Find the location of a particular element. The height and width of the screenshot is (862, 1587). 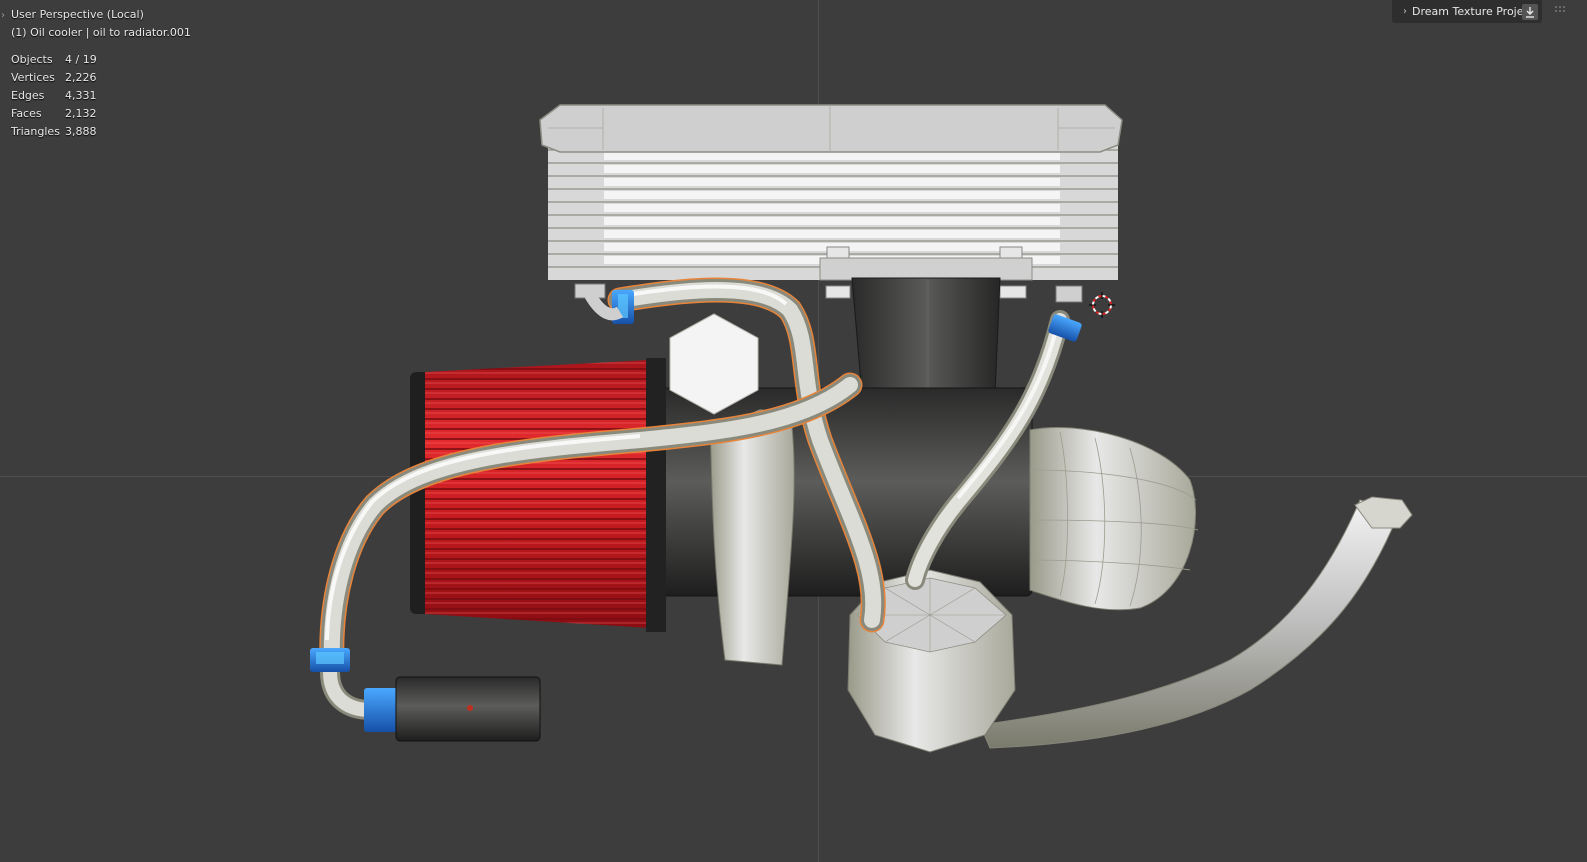

toolbar-expand-icon: › is located at coordinates (3, 15).